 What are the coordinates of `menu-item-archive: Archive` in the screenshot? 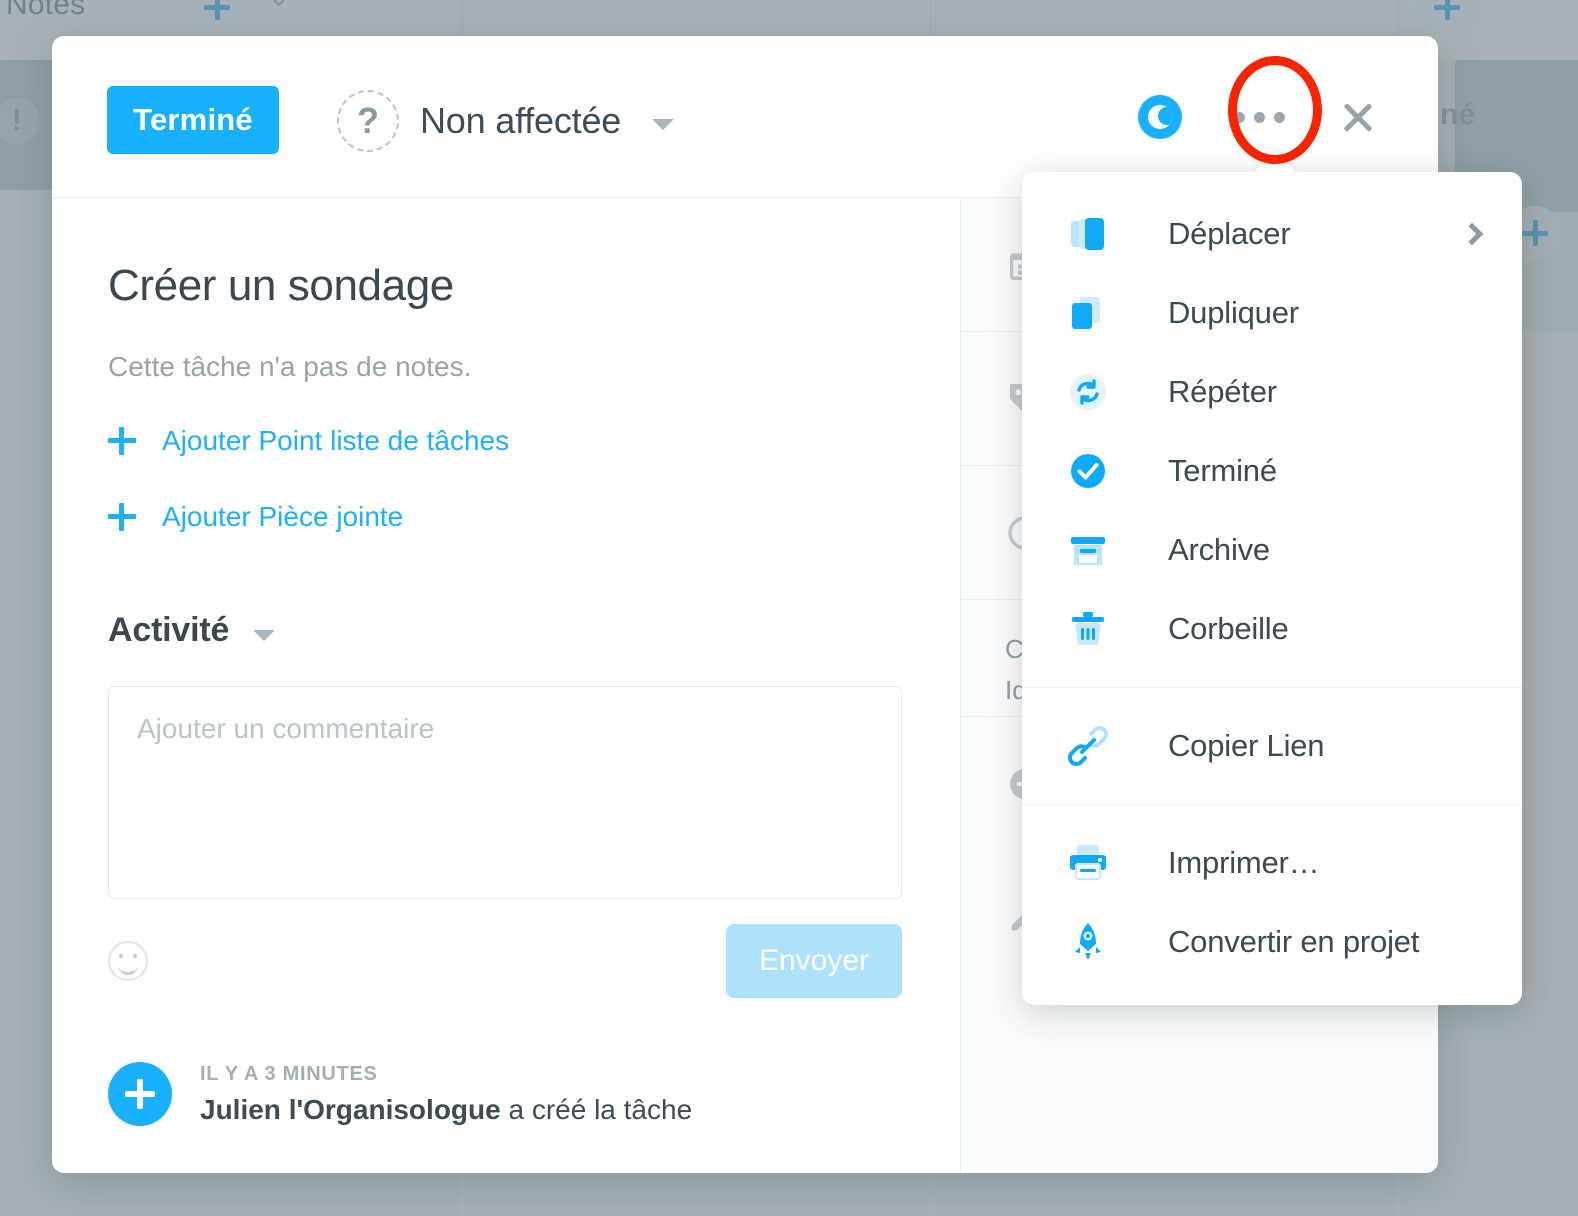 It's located at (1272, 549).